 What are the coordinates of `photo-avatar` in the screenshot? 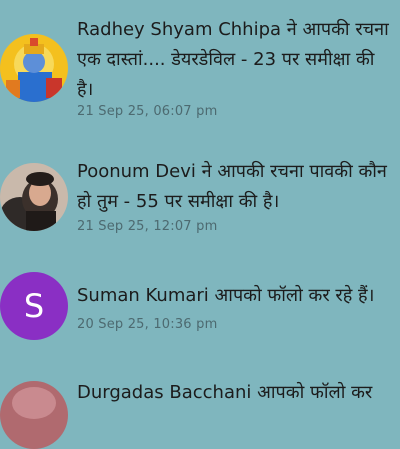 It's located at (34, 415).